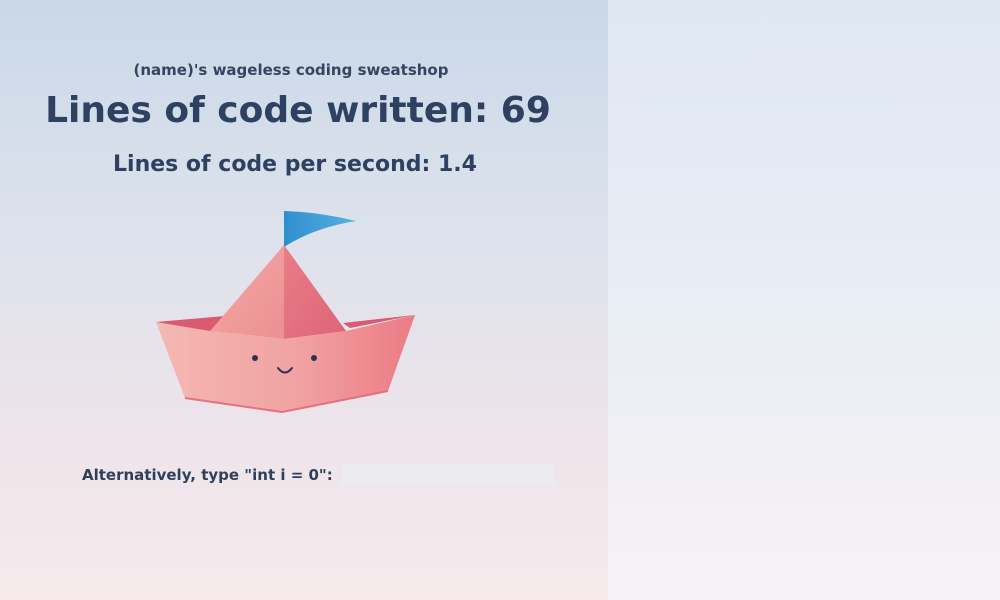  What do you see at coordinates (247, 292) in the screenshot?
I see `boat-sail-left` at bounding box center [247, 292].